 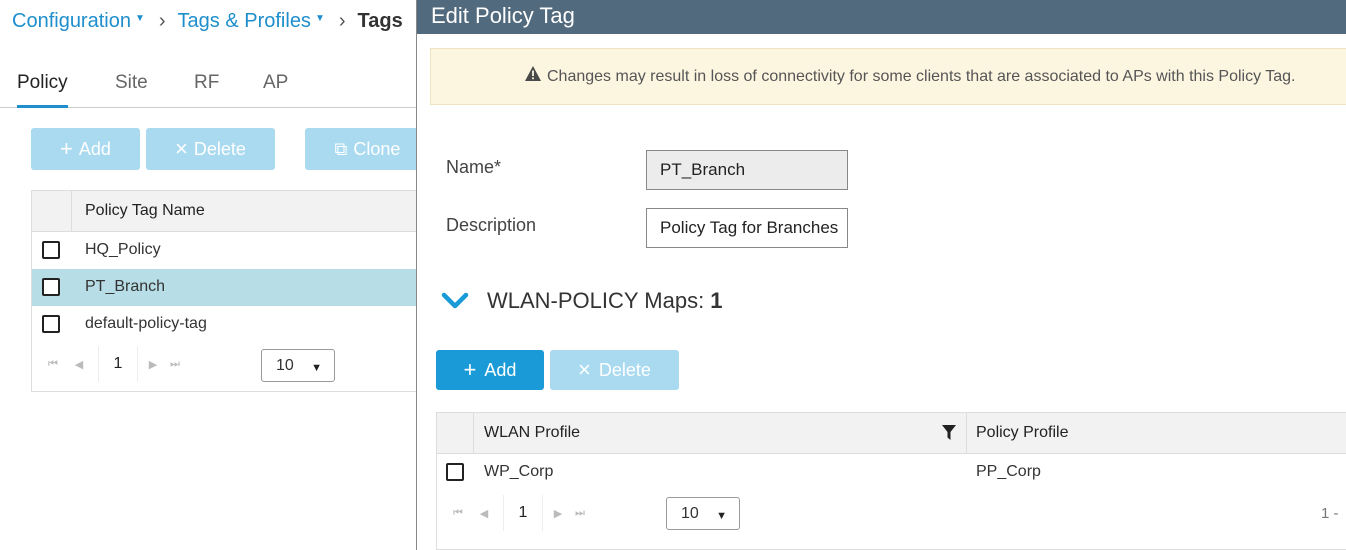 I want to click on policy-tag-name: HQ_Policy, so click(x=123, y=250).